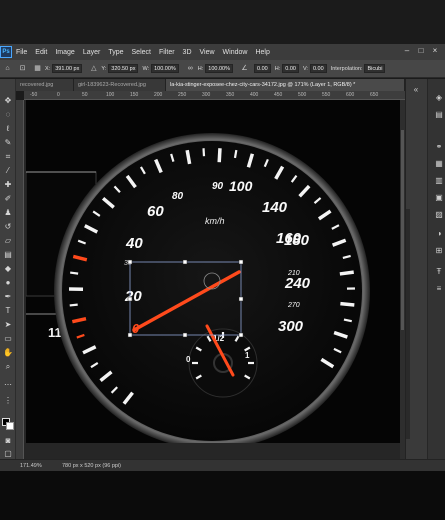 This screenshot has height=520, width=445. Describe the element at coordinates (262, 68) in the screenshot. I see `angle-input: 0.00` at that location.